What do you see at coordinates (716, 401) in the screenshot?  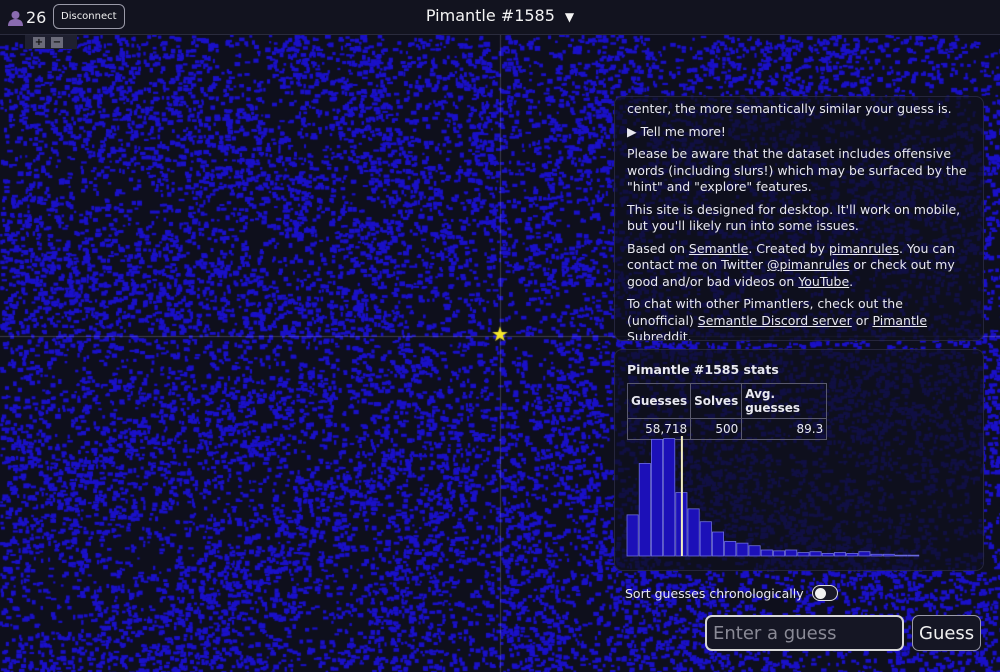 I see `header-solves: Solves` at bounding box center [716, 401].